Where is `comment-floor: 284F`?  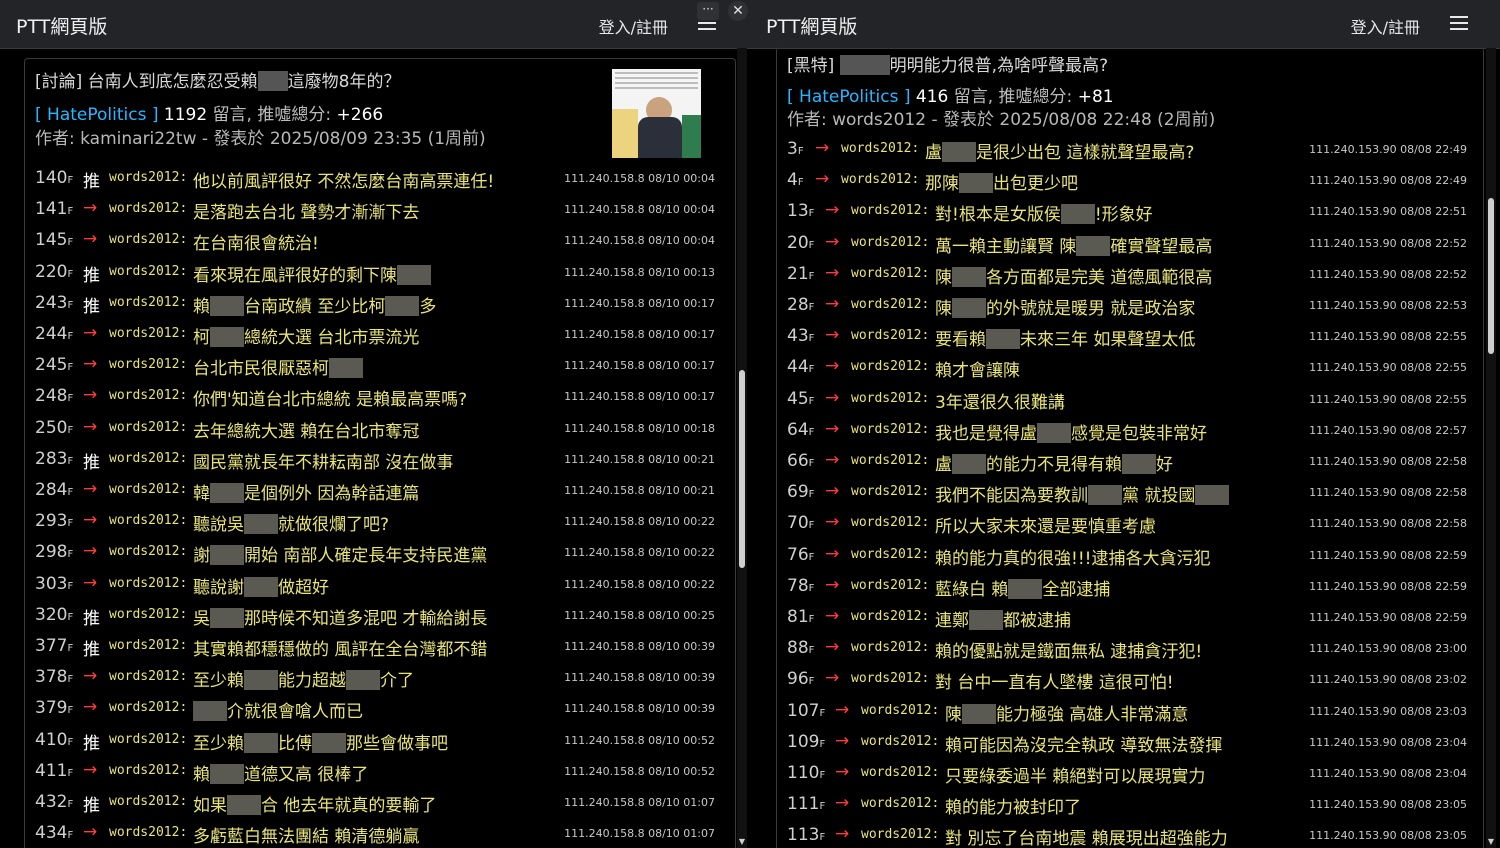
comment-floor: 284F is located at coordinates (54, 490).